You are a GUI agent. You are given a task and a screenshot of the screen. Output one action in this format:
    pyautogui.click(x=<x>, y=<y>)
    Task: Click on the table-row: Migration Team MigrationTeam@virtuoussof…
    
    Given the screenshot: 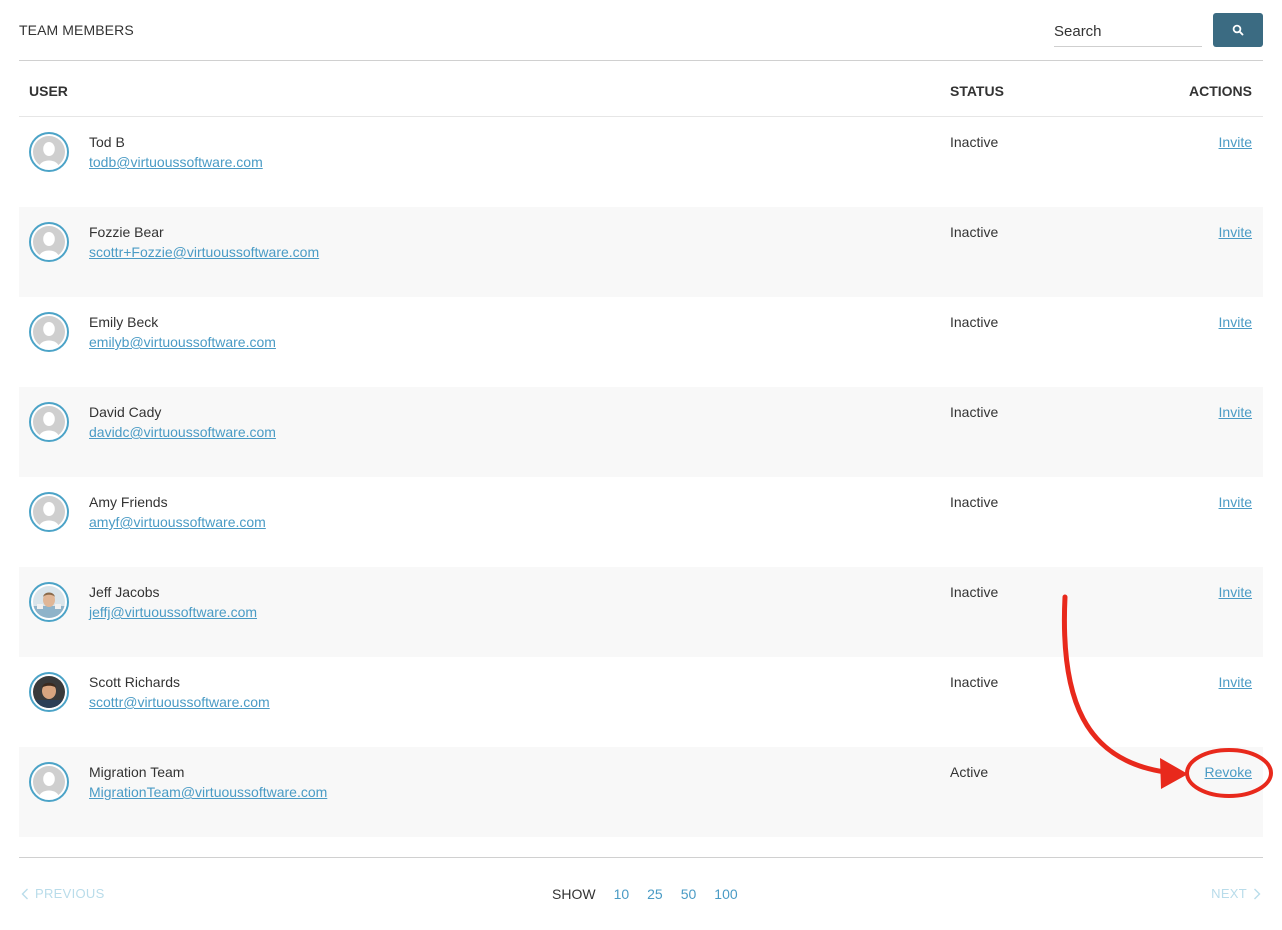 What is the action you would take?
    pyautogui.click(x=641, y=792)
    